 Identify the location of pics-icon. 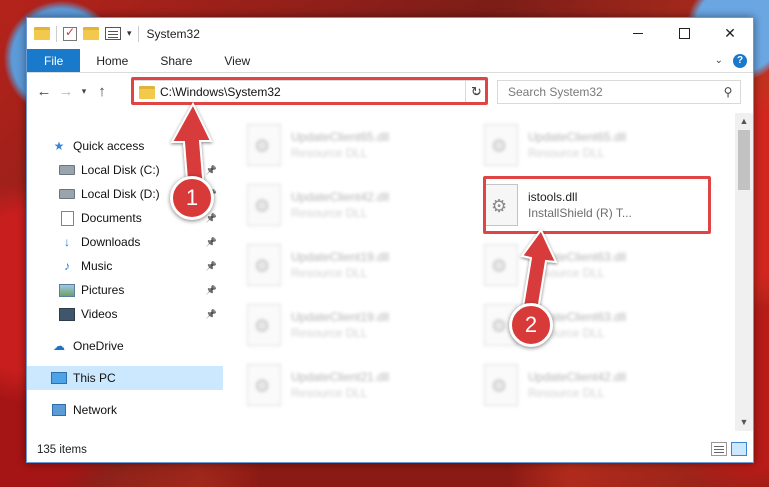
(67, 290).